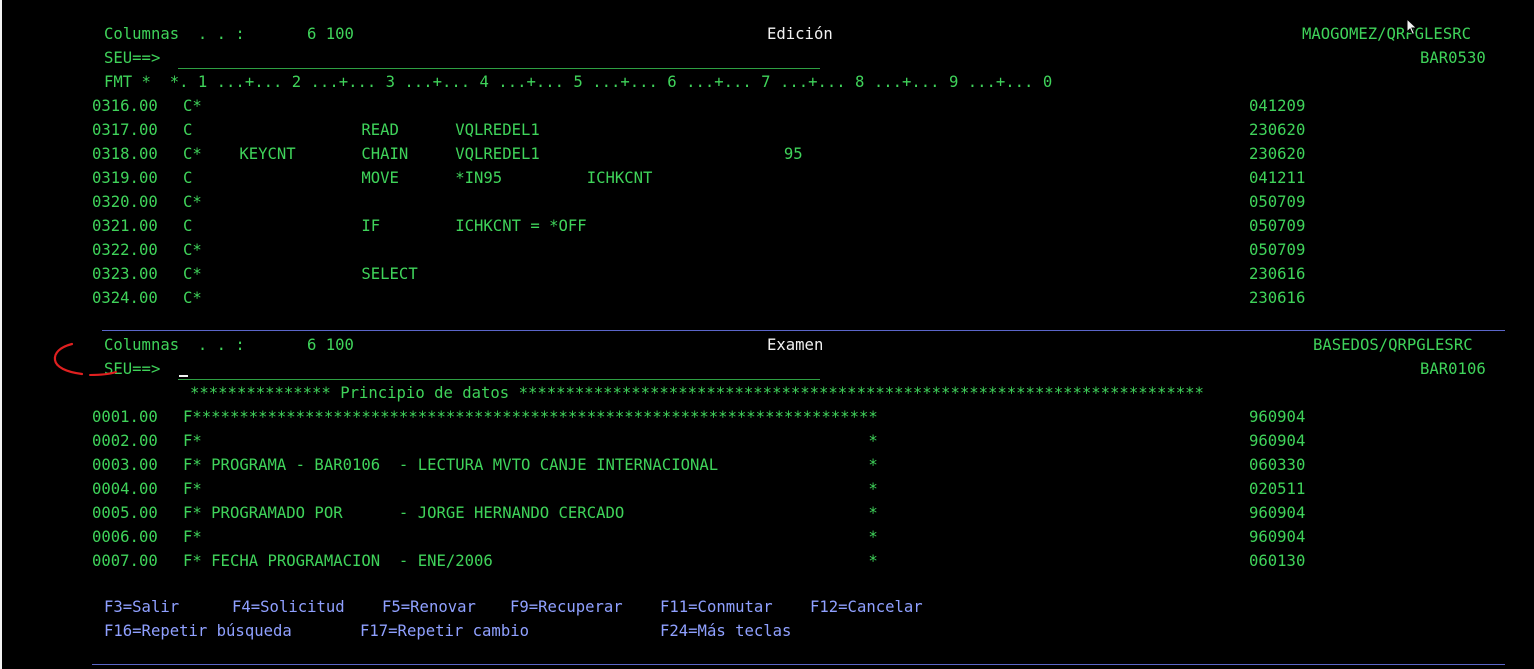 The image size is (1534, 669). What do you see at coordinates (125, 274) in the screenshot?
I see `line-sequence-number: 0323.00` at bounding box center [125, 274].